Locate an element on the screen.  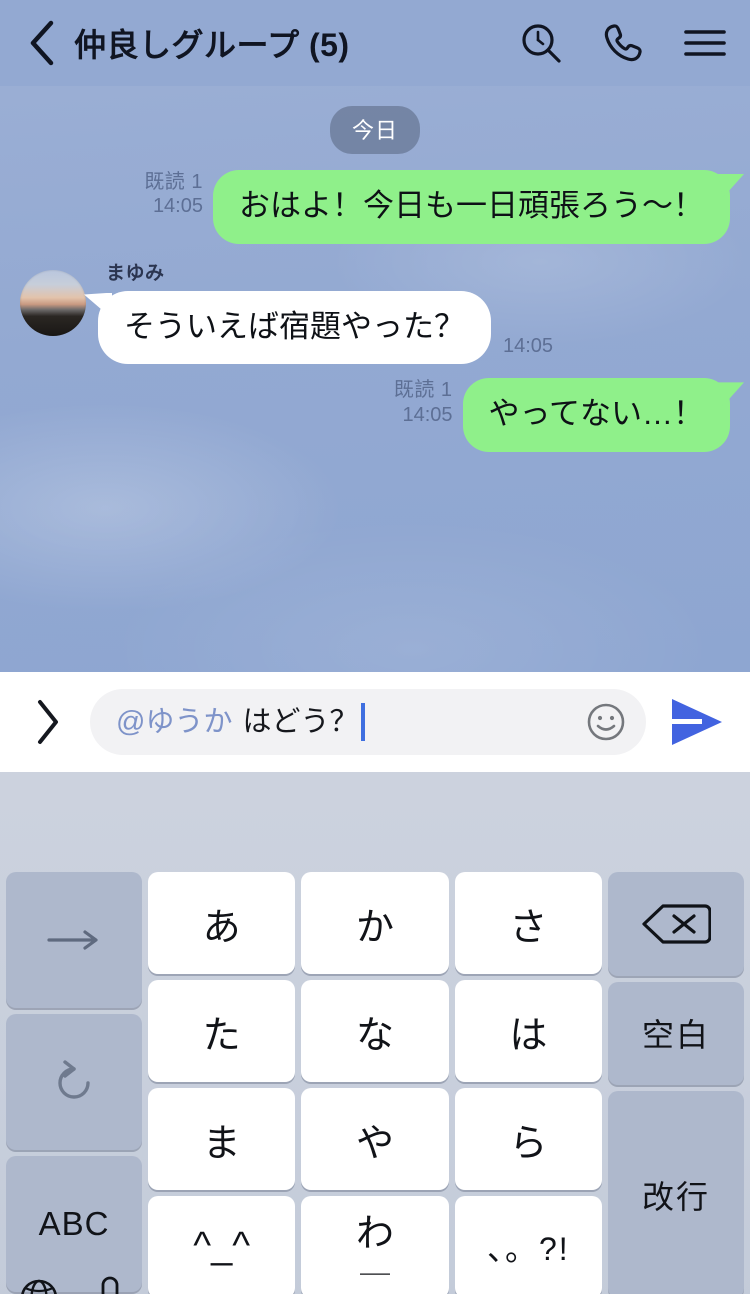
keyboard-row-4: ^_^ わ ＿ 、。?! is located at coordinates (375, 1245).